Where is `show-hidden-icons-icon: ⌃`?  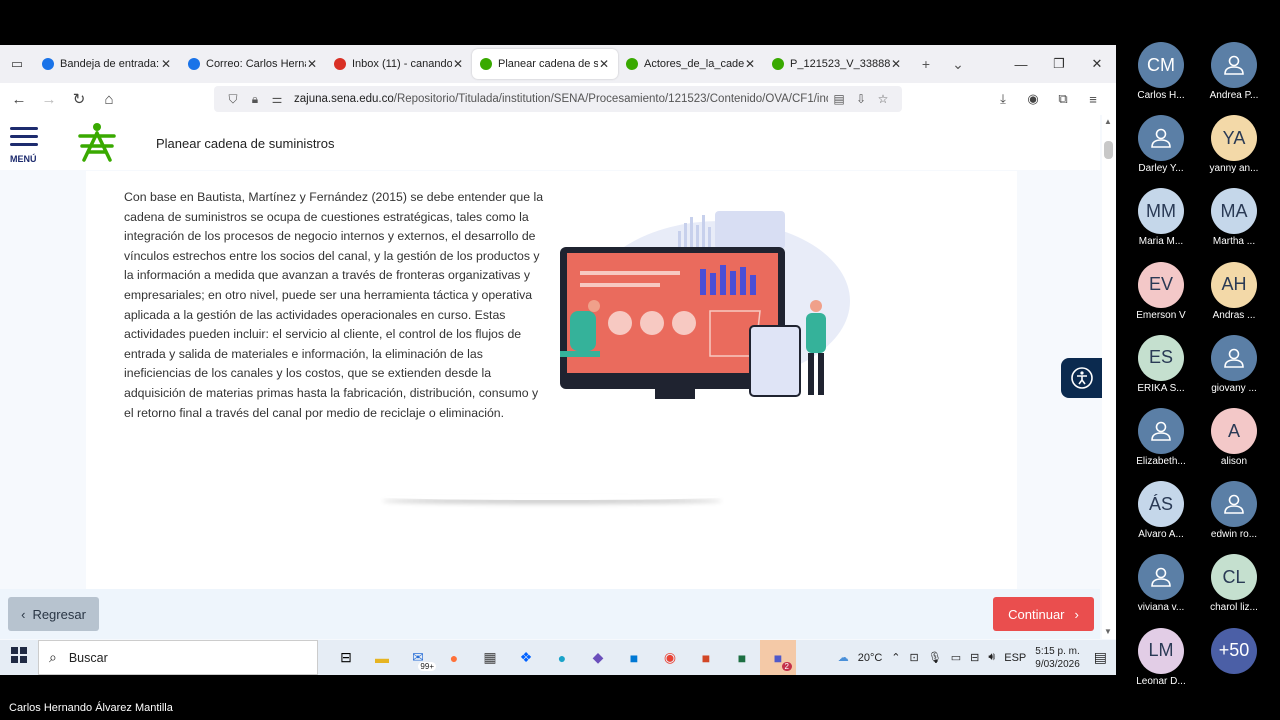
show-hidden-icons-icon: ⌃ is located at coordinates (895, 657).